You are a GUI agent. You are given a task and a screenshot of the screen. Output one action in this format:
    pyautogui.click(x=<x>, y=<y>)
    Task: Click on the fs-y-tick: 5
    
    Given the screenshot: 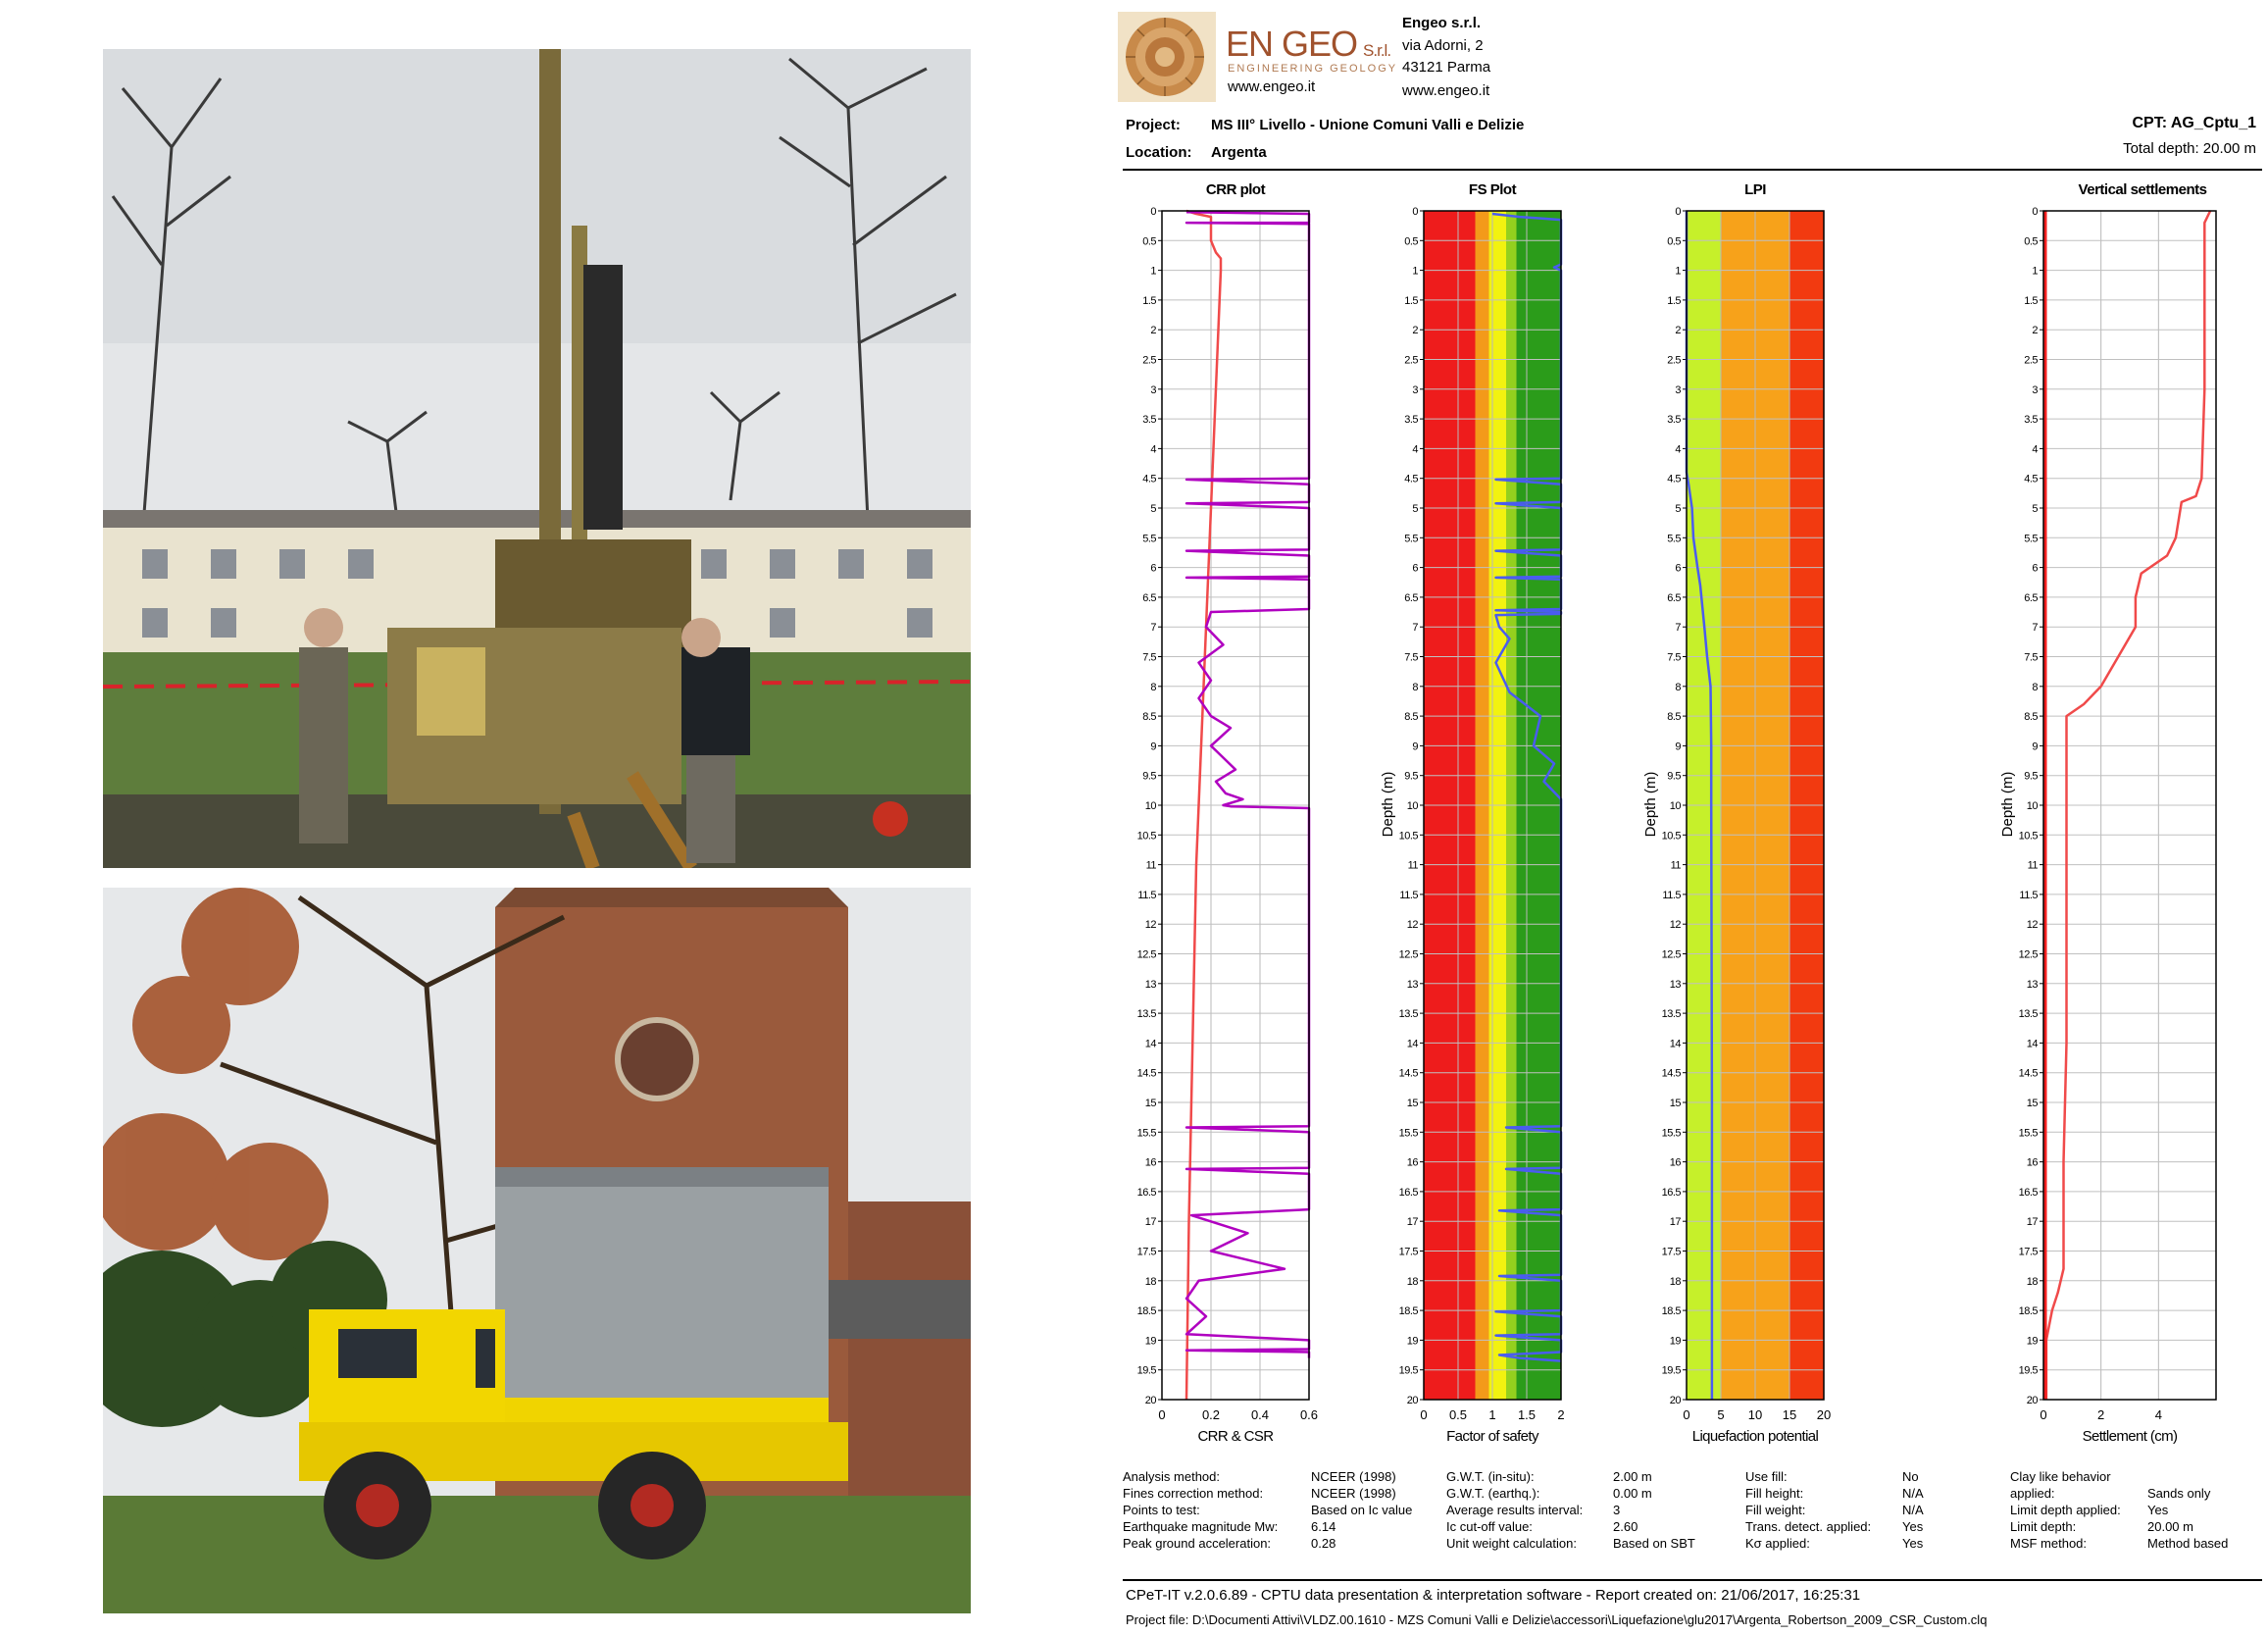 What is the action you would take?
    pyautogui.click(x=1415, y=509)
    